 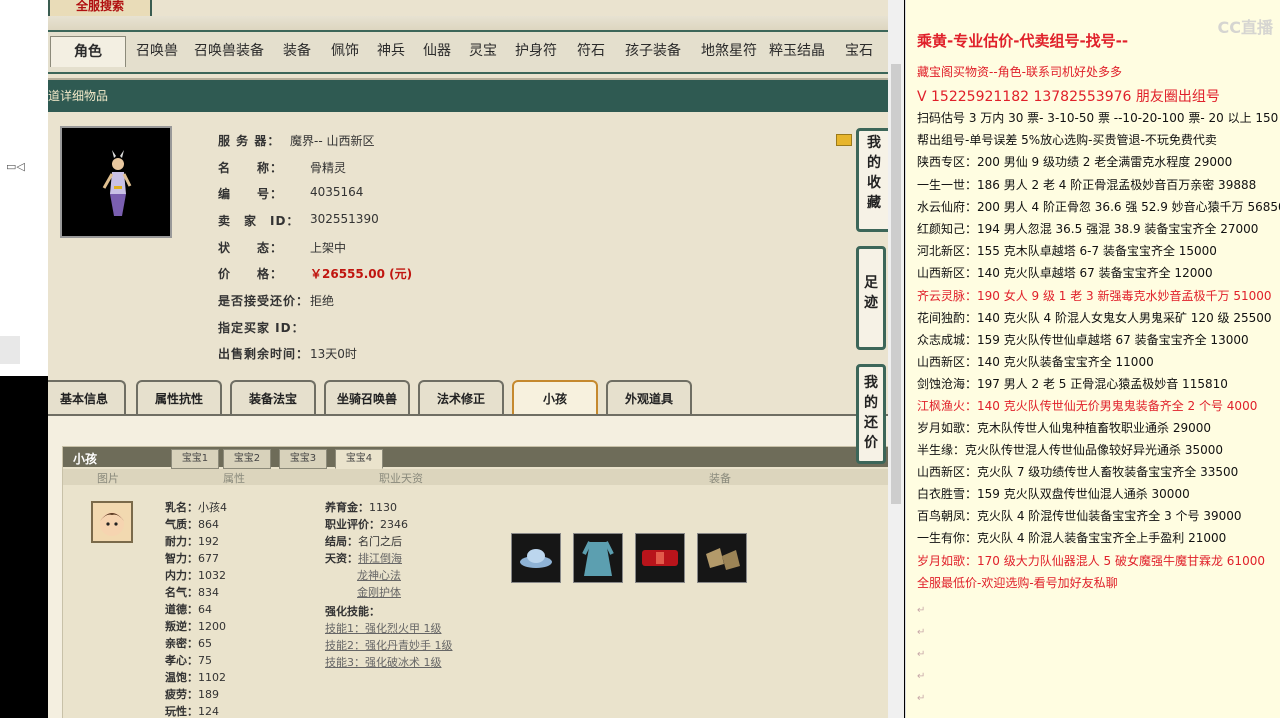 What do you see at coordinates (205, 643) in the screenshot?
I see `attr-value: 65` at bounding box center [205, 643].